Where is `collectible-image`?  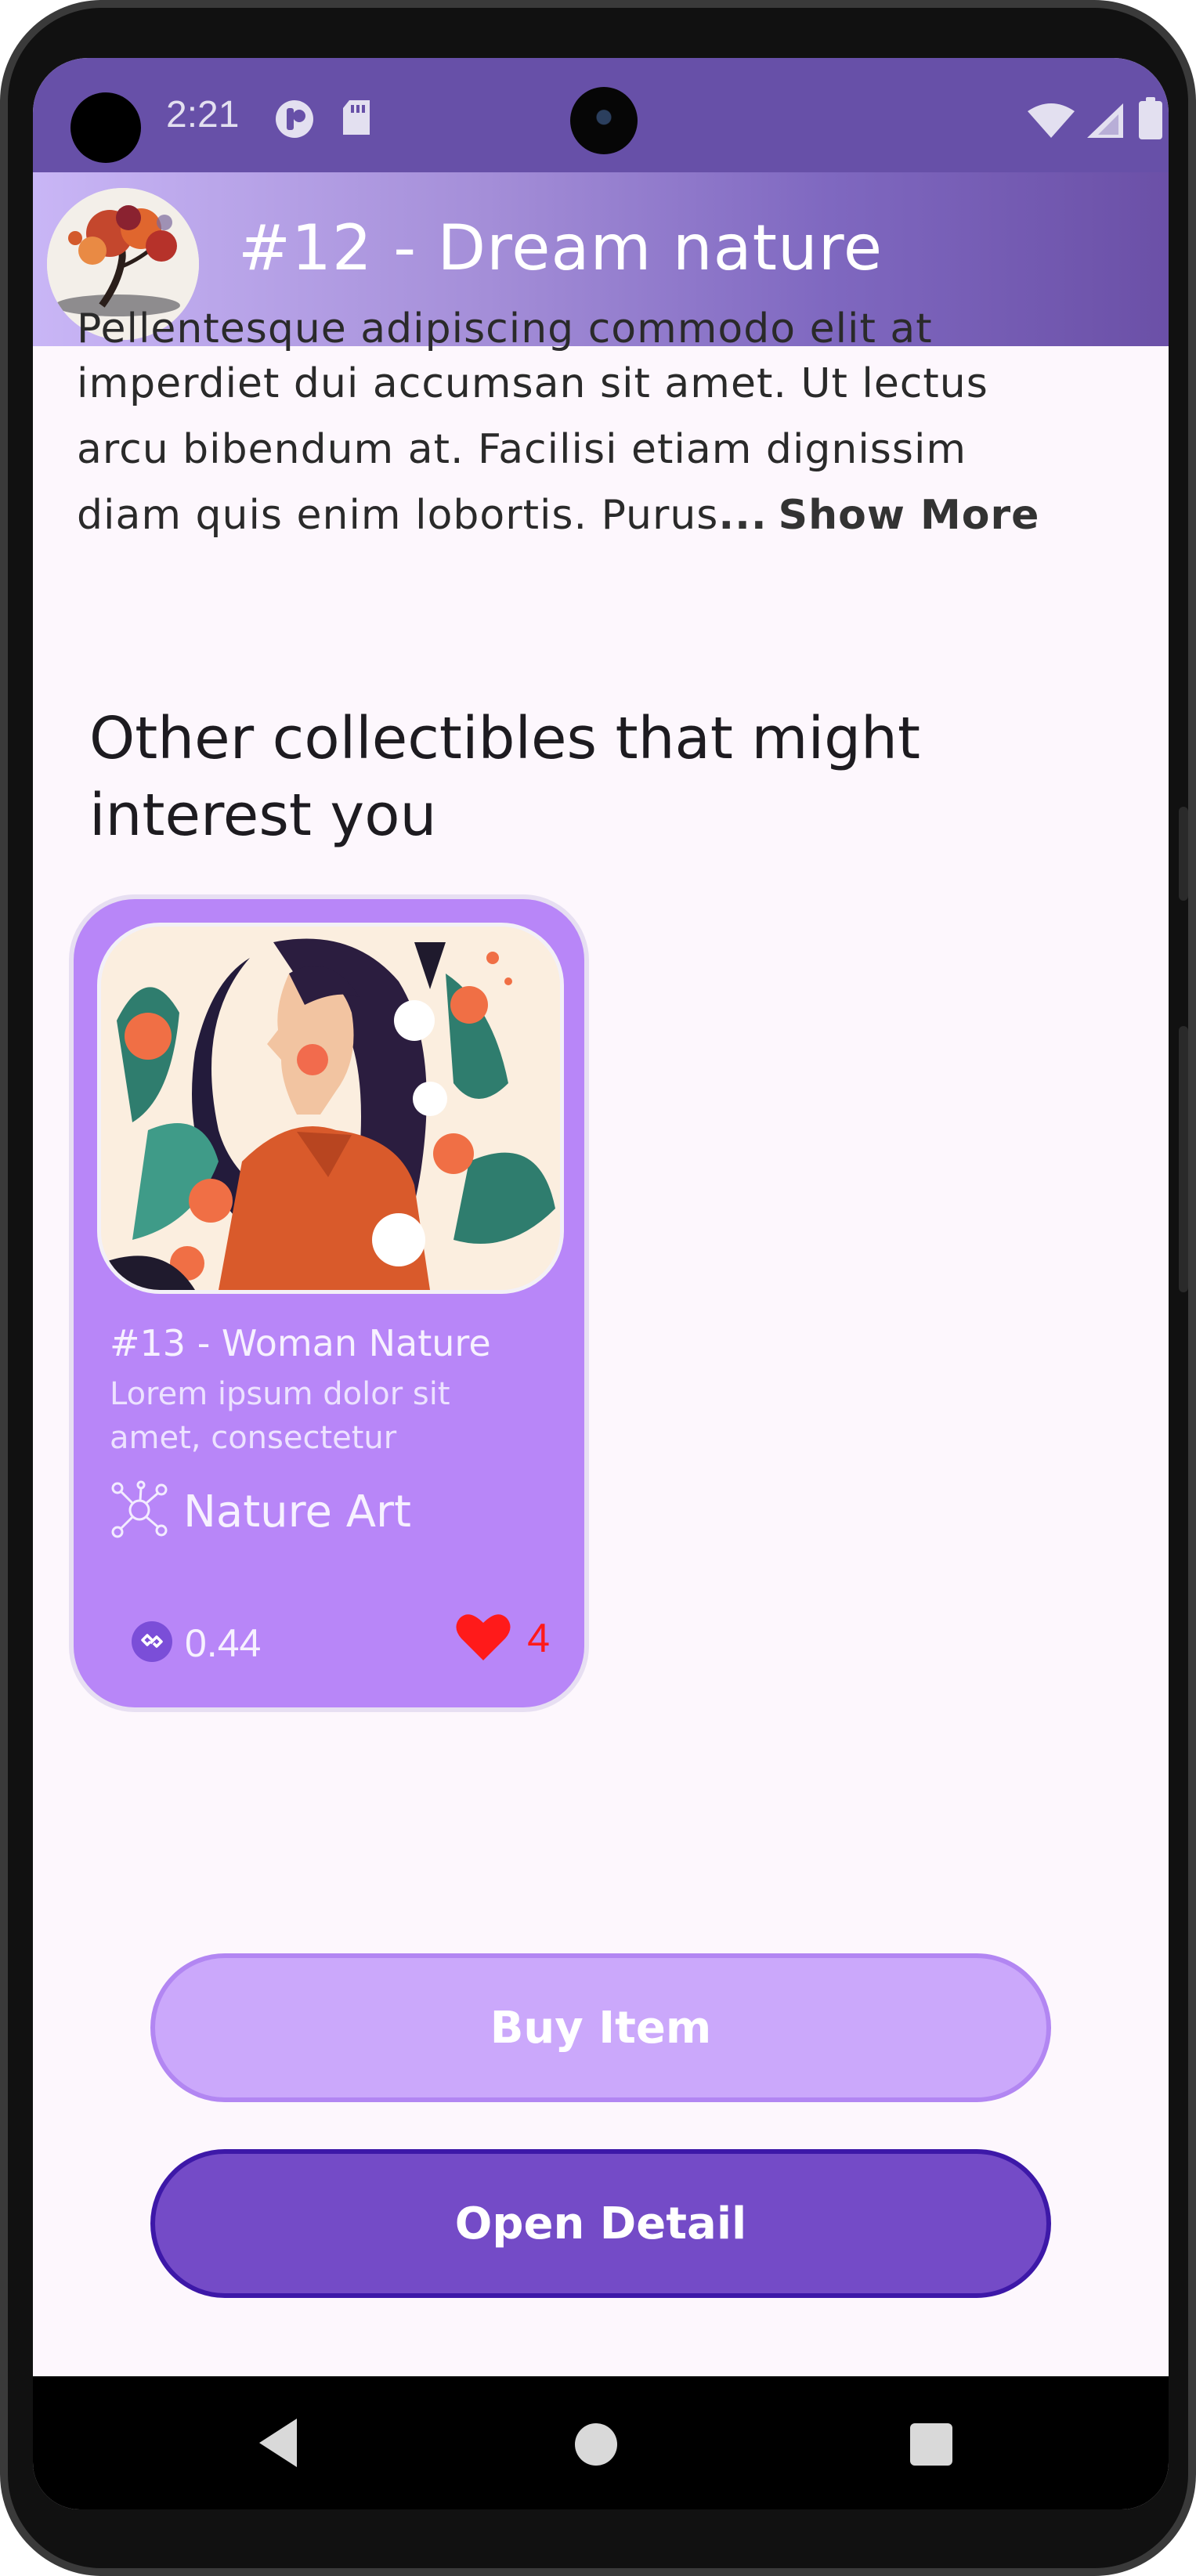 collectible-image is located at coordinates (330, 1108).